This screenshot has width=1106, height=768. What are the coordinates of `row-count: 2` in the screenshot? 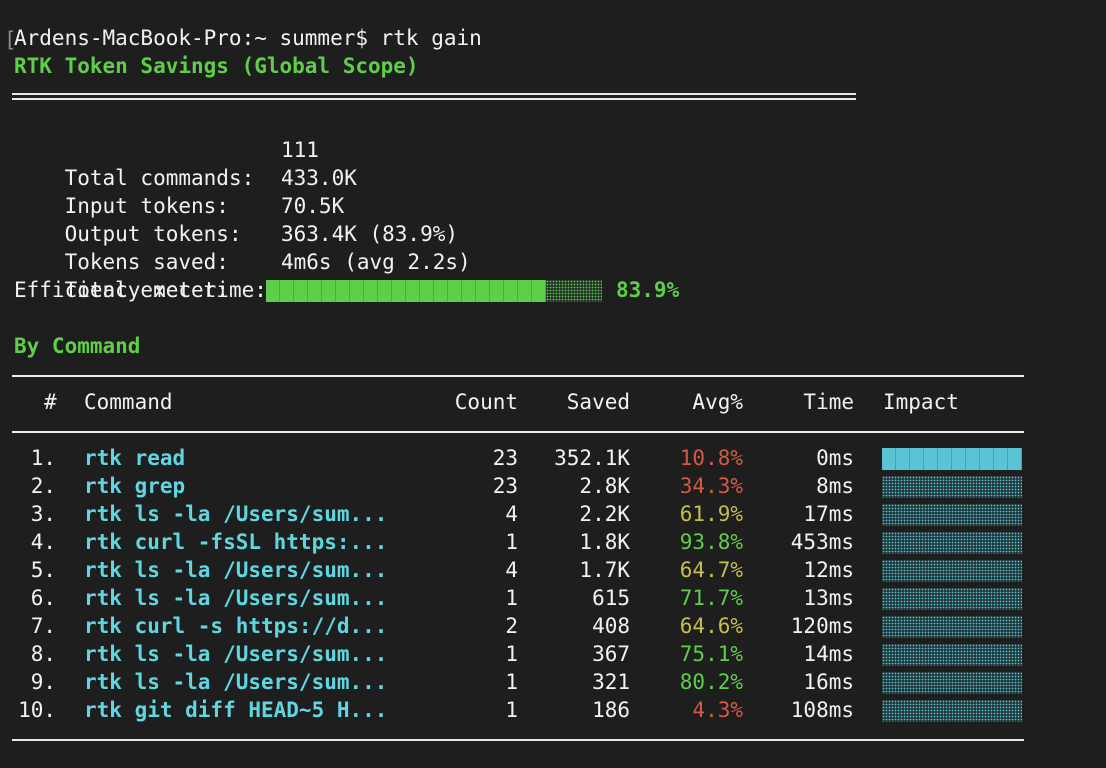 It's located at (511, 626).